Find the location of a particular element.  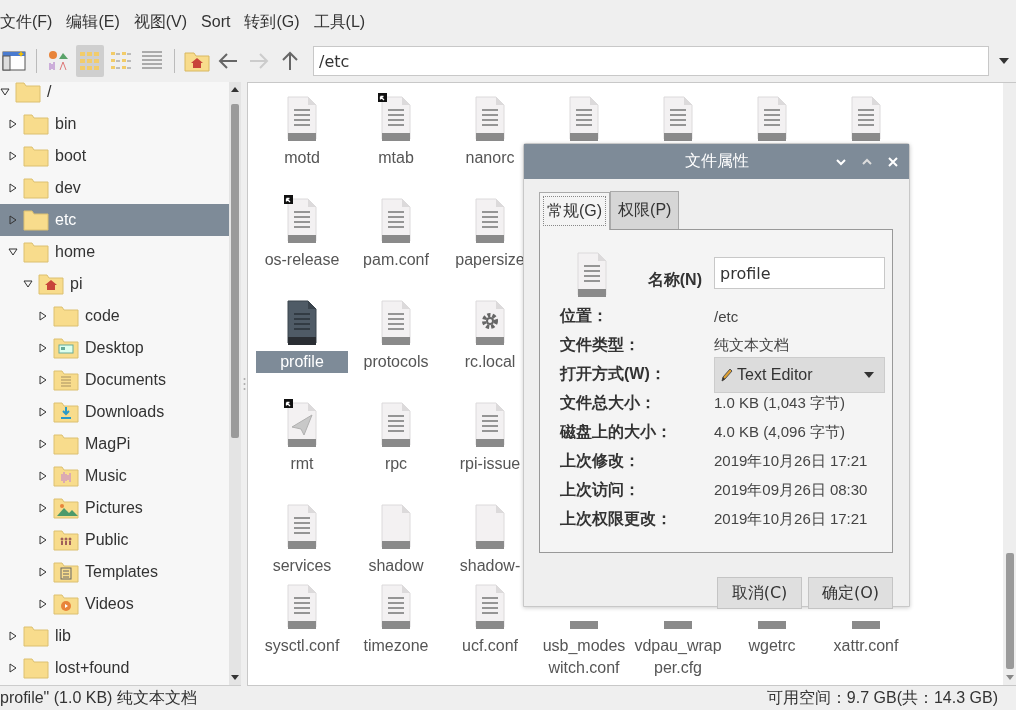

file-name: os-release is located at coordinates (302, 260).